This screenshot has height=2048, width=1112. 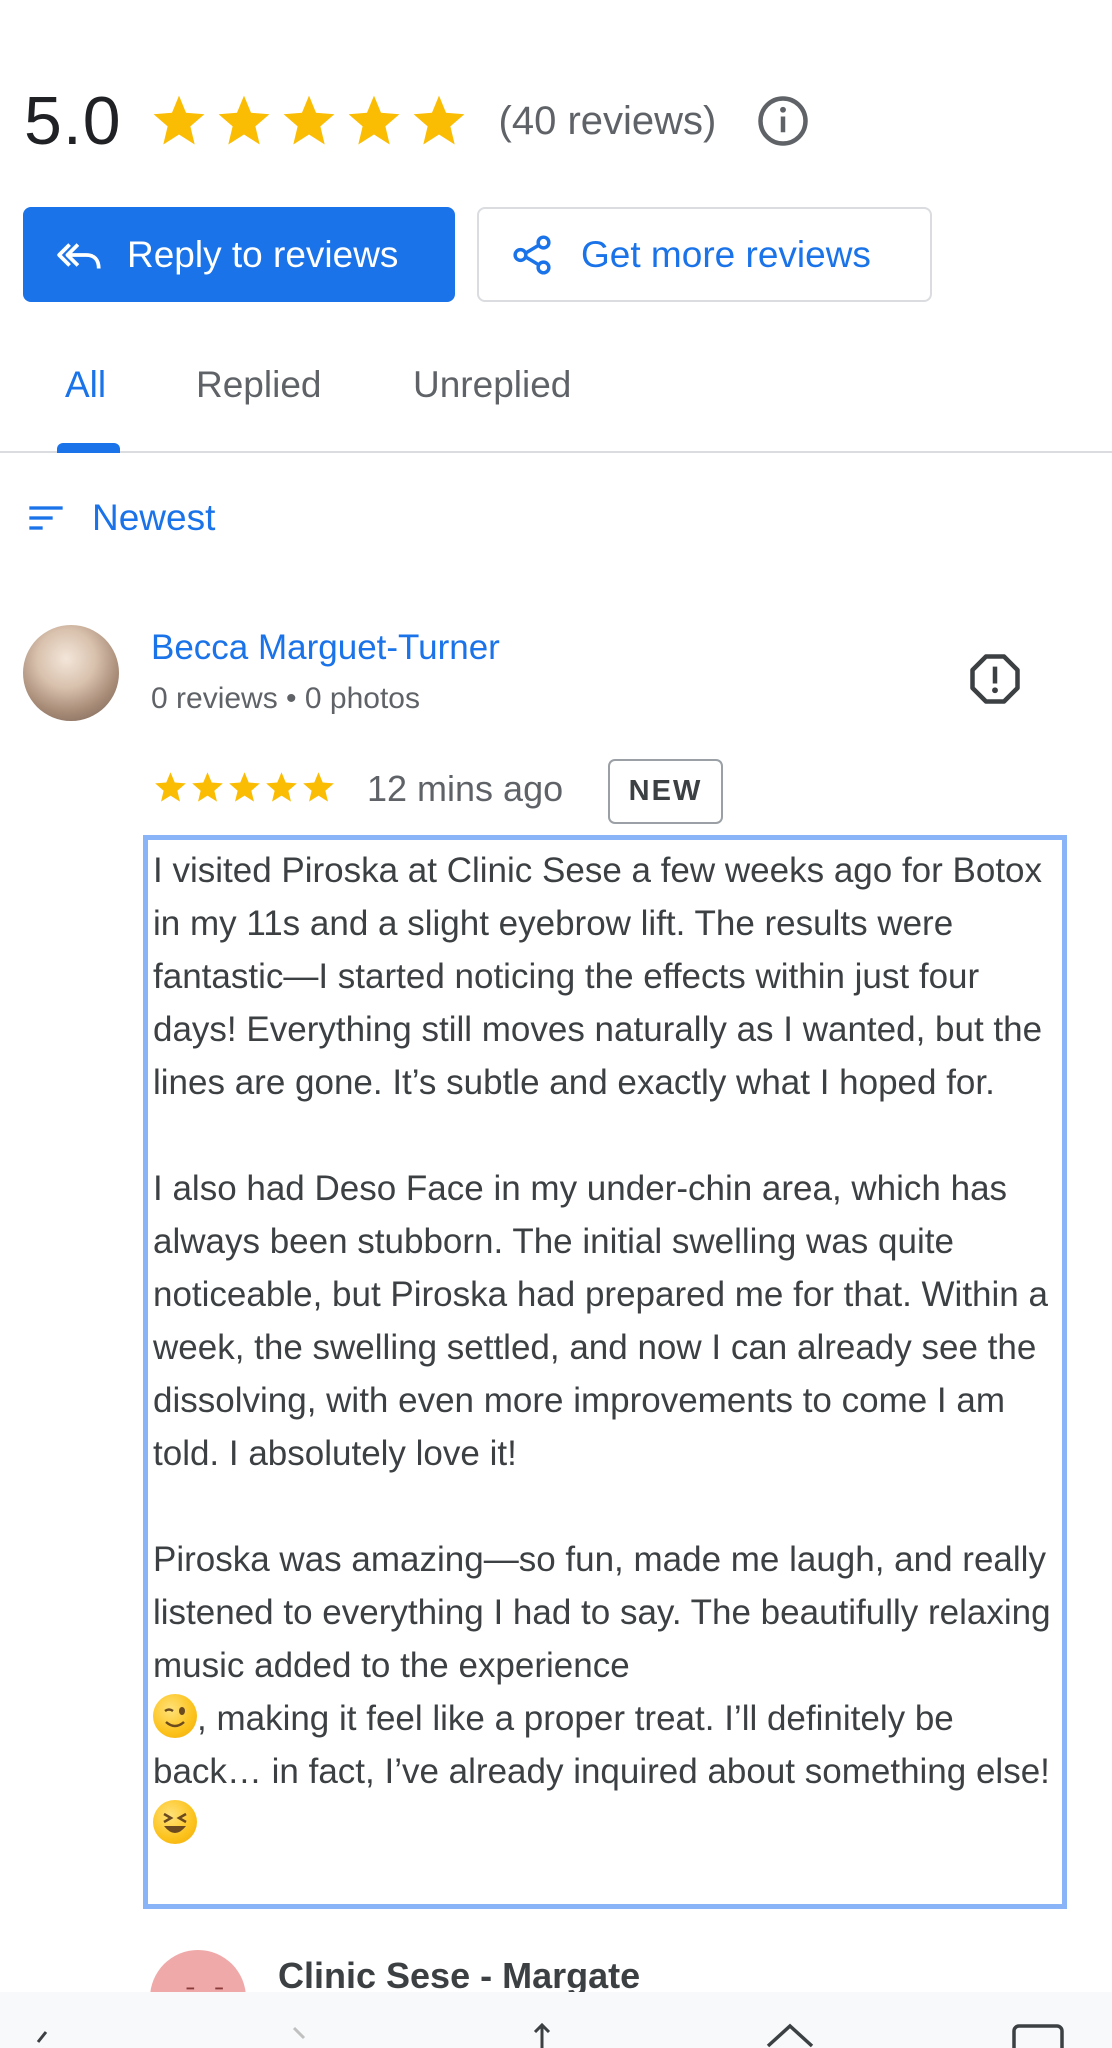 What do you see at coordinates (175, 1822) in the screenshot?
I see `laughing-face-emoji` at bounding box center [175, 1822].